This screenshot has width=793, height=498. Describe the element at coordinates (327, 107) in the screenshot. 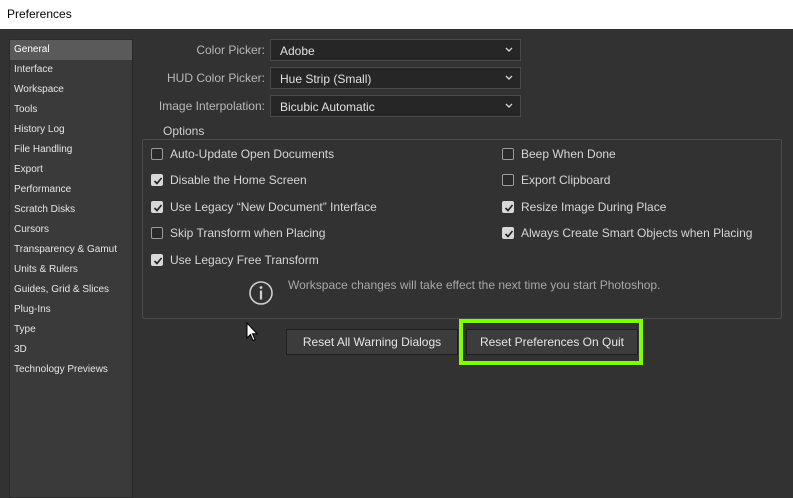

I see `image-interpolation-value: Bicubic Automatic` at that location.